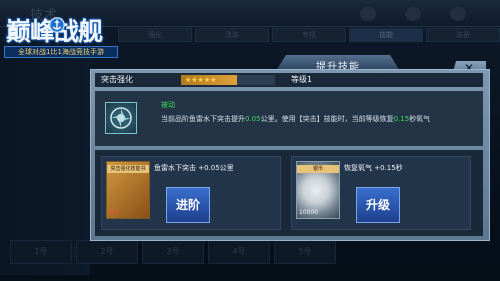 This screenshot has height=281, width=500. I want to click on skill-level: 等级1, so click(302, 79).